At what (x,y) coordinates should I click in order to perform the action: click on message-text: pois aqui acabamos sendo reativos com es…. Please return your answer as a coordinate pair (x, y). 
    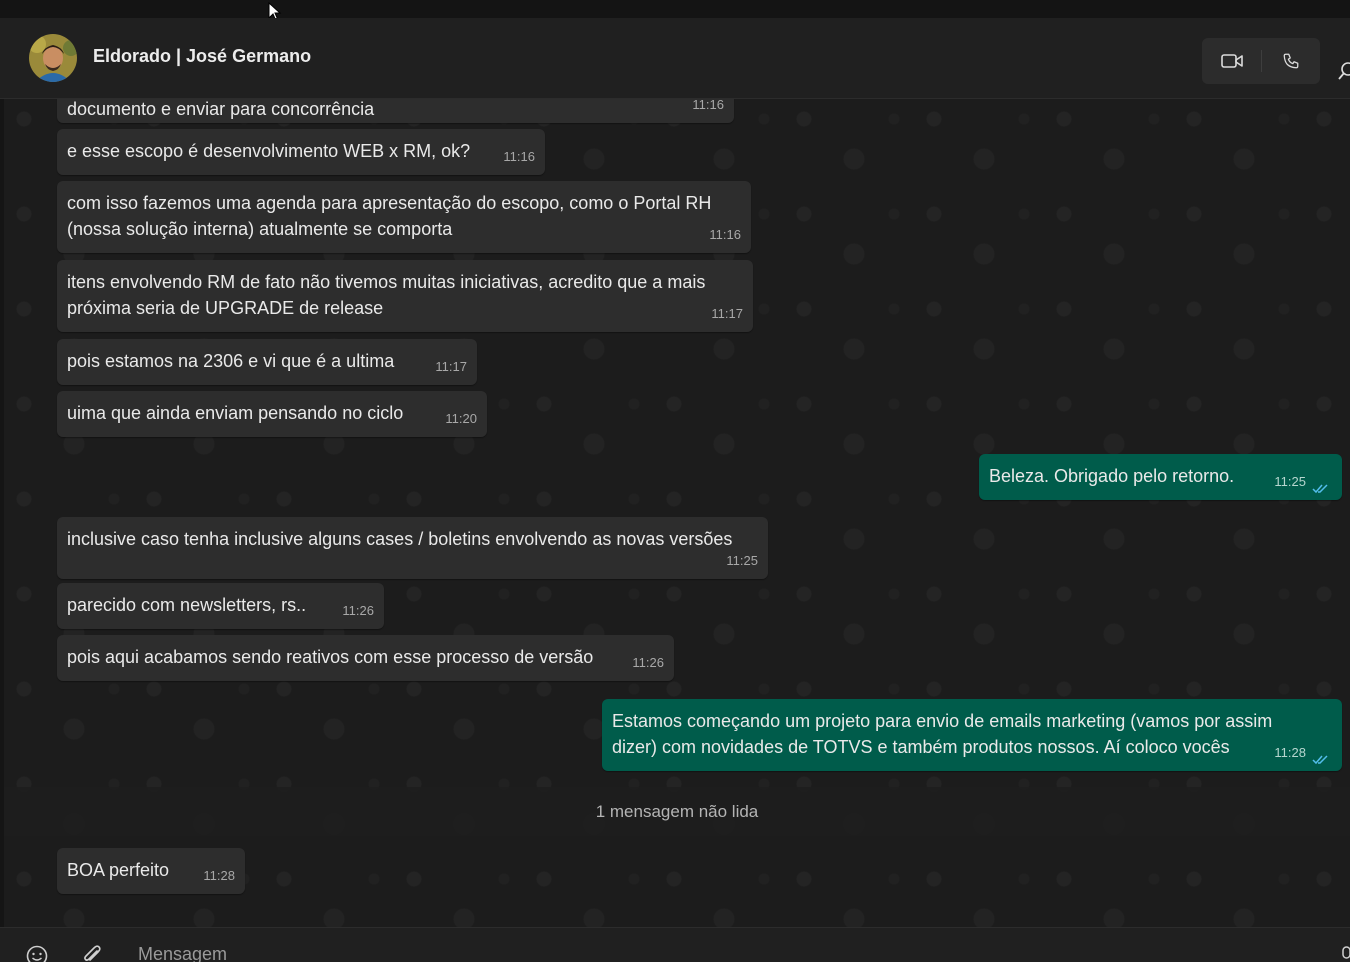
    Looking at the image, I should click on (330, 657).